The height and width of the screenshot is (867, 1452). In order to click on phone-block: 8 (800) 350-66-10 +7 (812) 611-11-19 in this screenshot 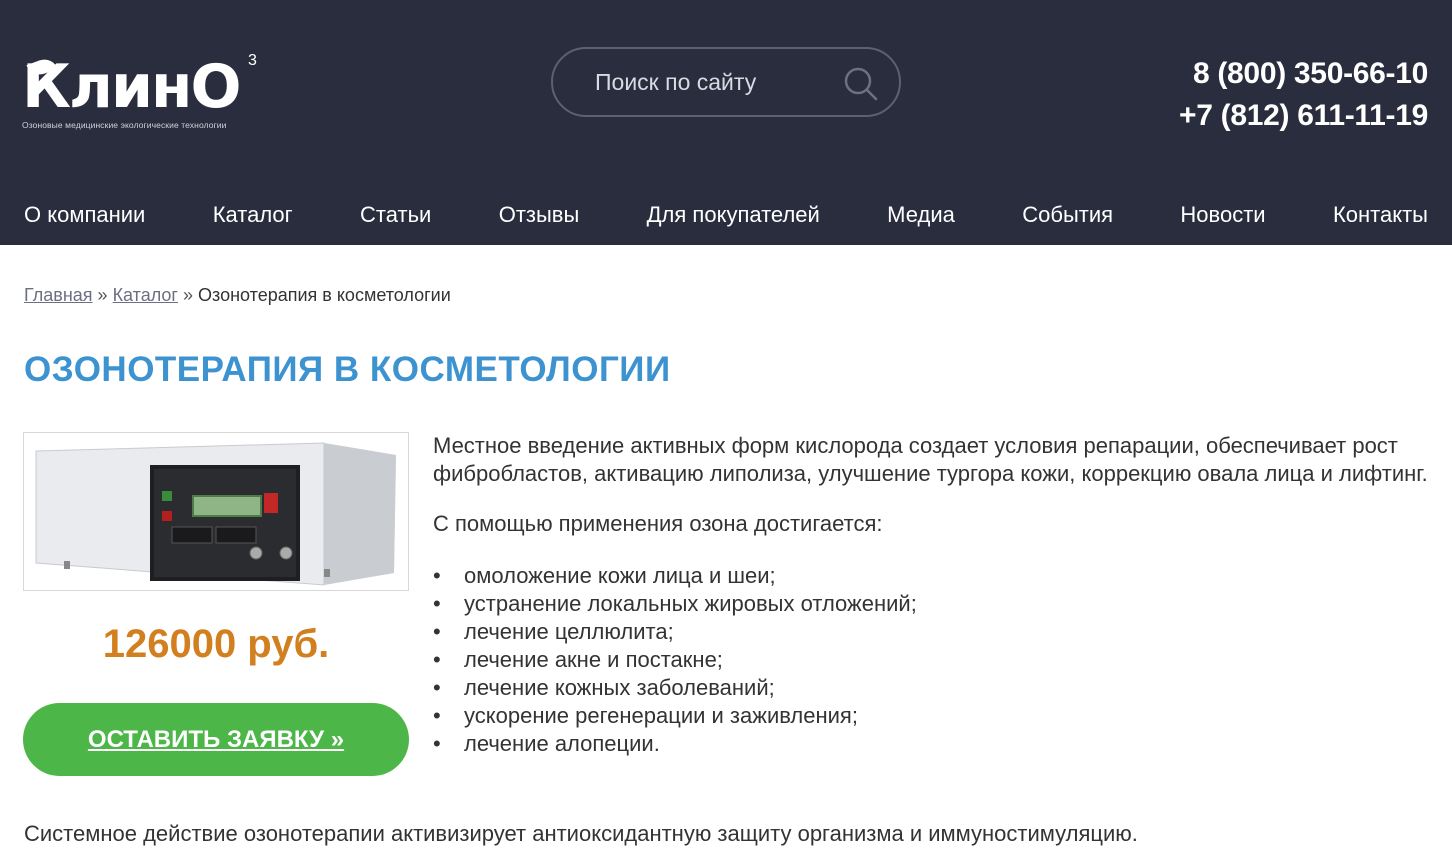, I will do `click(1303, 95)`.